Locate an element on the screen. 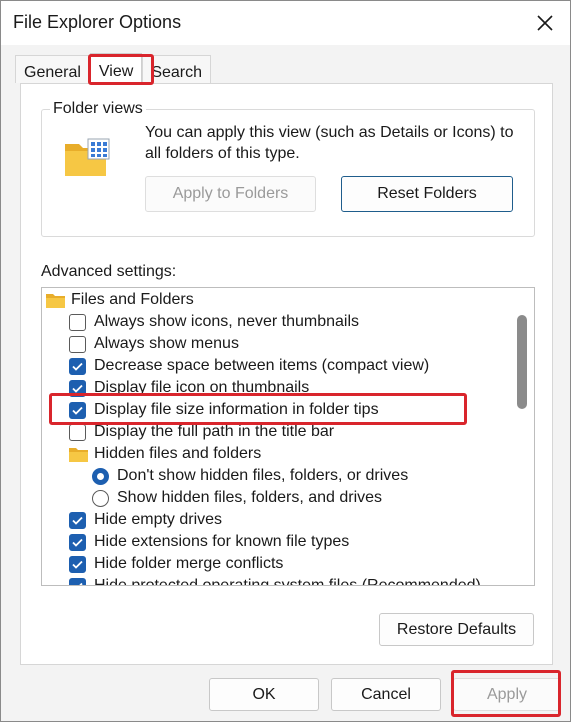 The width and height of the screenshot is (571, 722). advanced-settings-label: Advanced settings: is located at coordinates (109, 271).